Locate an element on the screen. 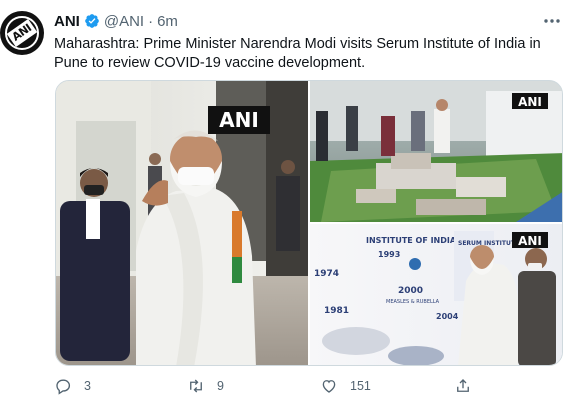 The width and height of the screenshot is (571, 401). watermark-ani-3: ANI is located at coordinates (530, 240).